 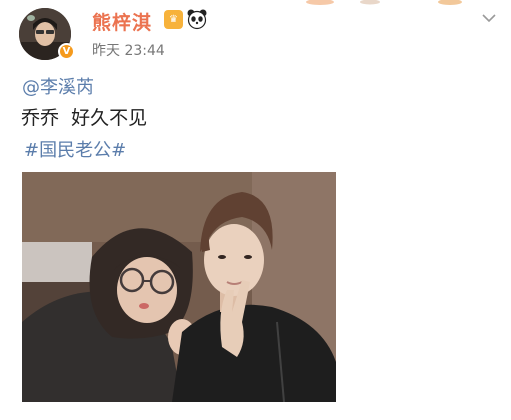 What do you see at coordinates (173, 19) in the screenshot?
I see `member-crown-icon: ♛` at bounding box center [173, 19].